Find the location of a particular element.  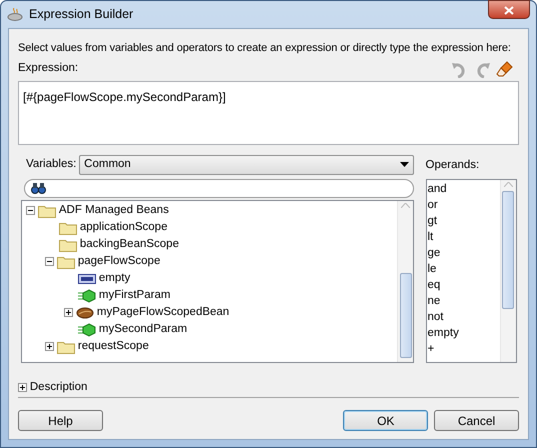

operand-item: and is located at coordinates (463, 188).